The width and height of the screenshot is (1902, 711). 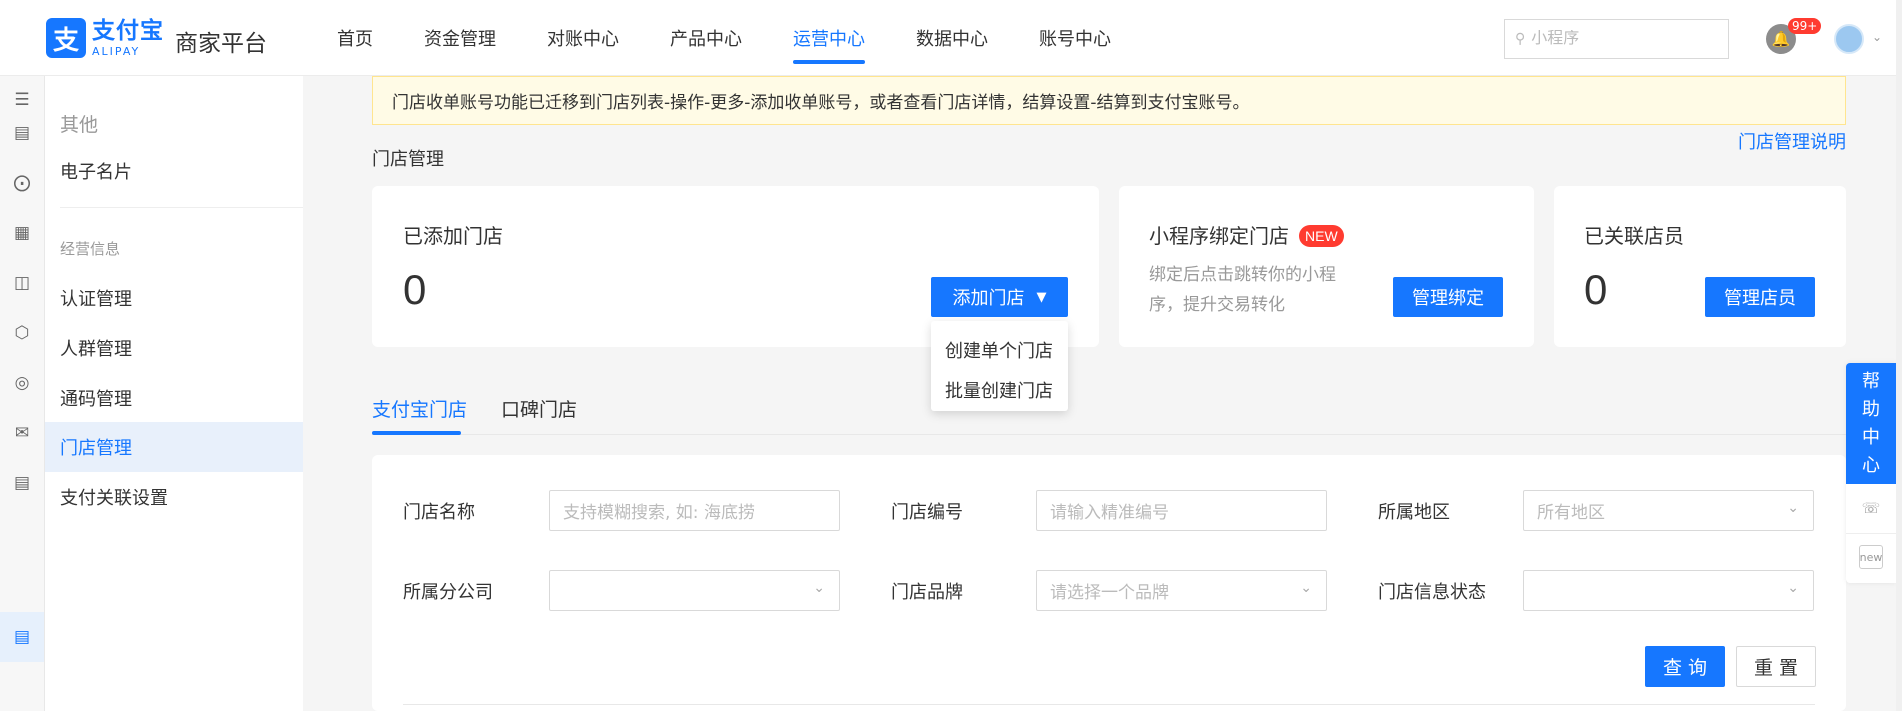 I want to click on caret-down-icon: ▼, so click(x=1041, y=297).